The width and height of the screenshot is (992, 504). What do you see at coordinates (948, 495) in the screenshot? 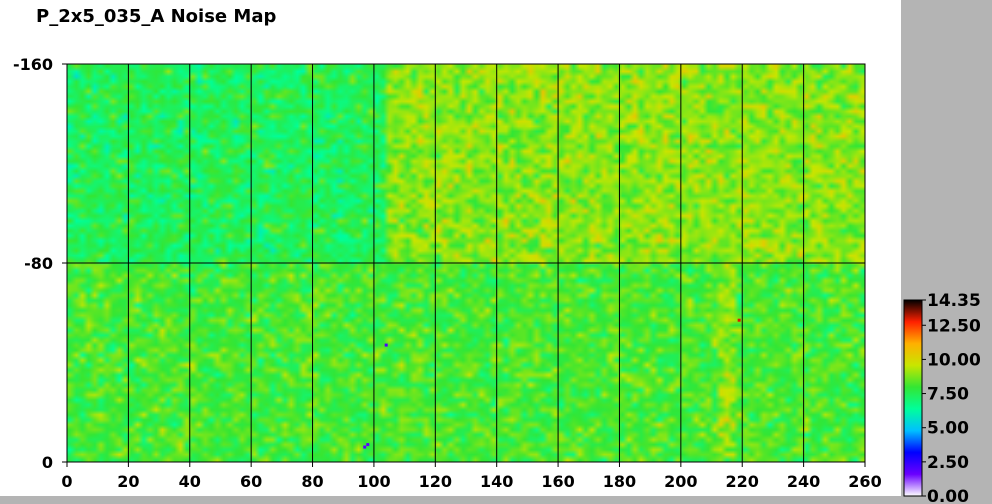
I see `colorbar-label: 0.00` at bounding box center [948, 495].